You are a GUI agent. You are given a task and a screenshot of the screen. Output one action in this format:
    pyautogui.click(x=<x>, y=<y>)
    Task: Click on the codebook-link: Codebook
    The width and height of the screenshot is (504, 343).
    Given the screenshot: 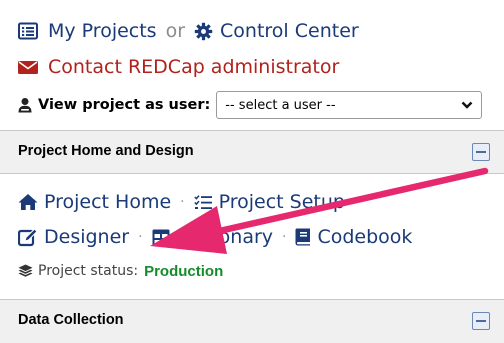 What is the action you would take?
    pyautogui.click(x=364, y=237)
    